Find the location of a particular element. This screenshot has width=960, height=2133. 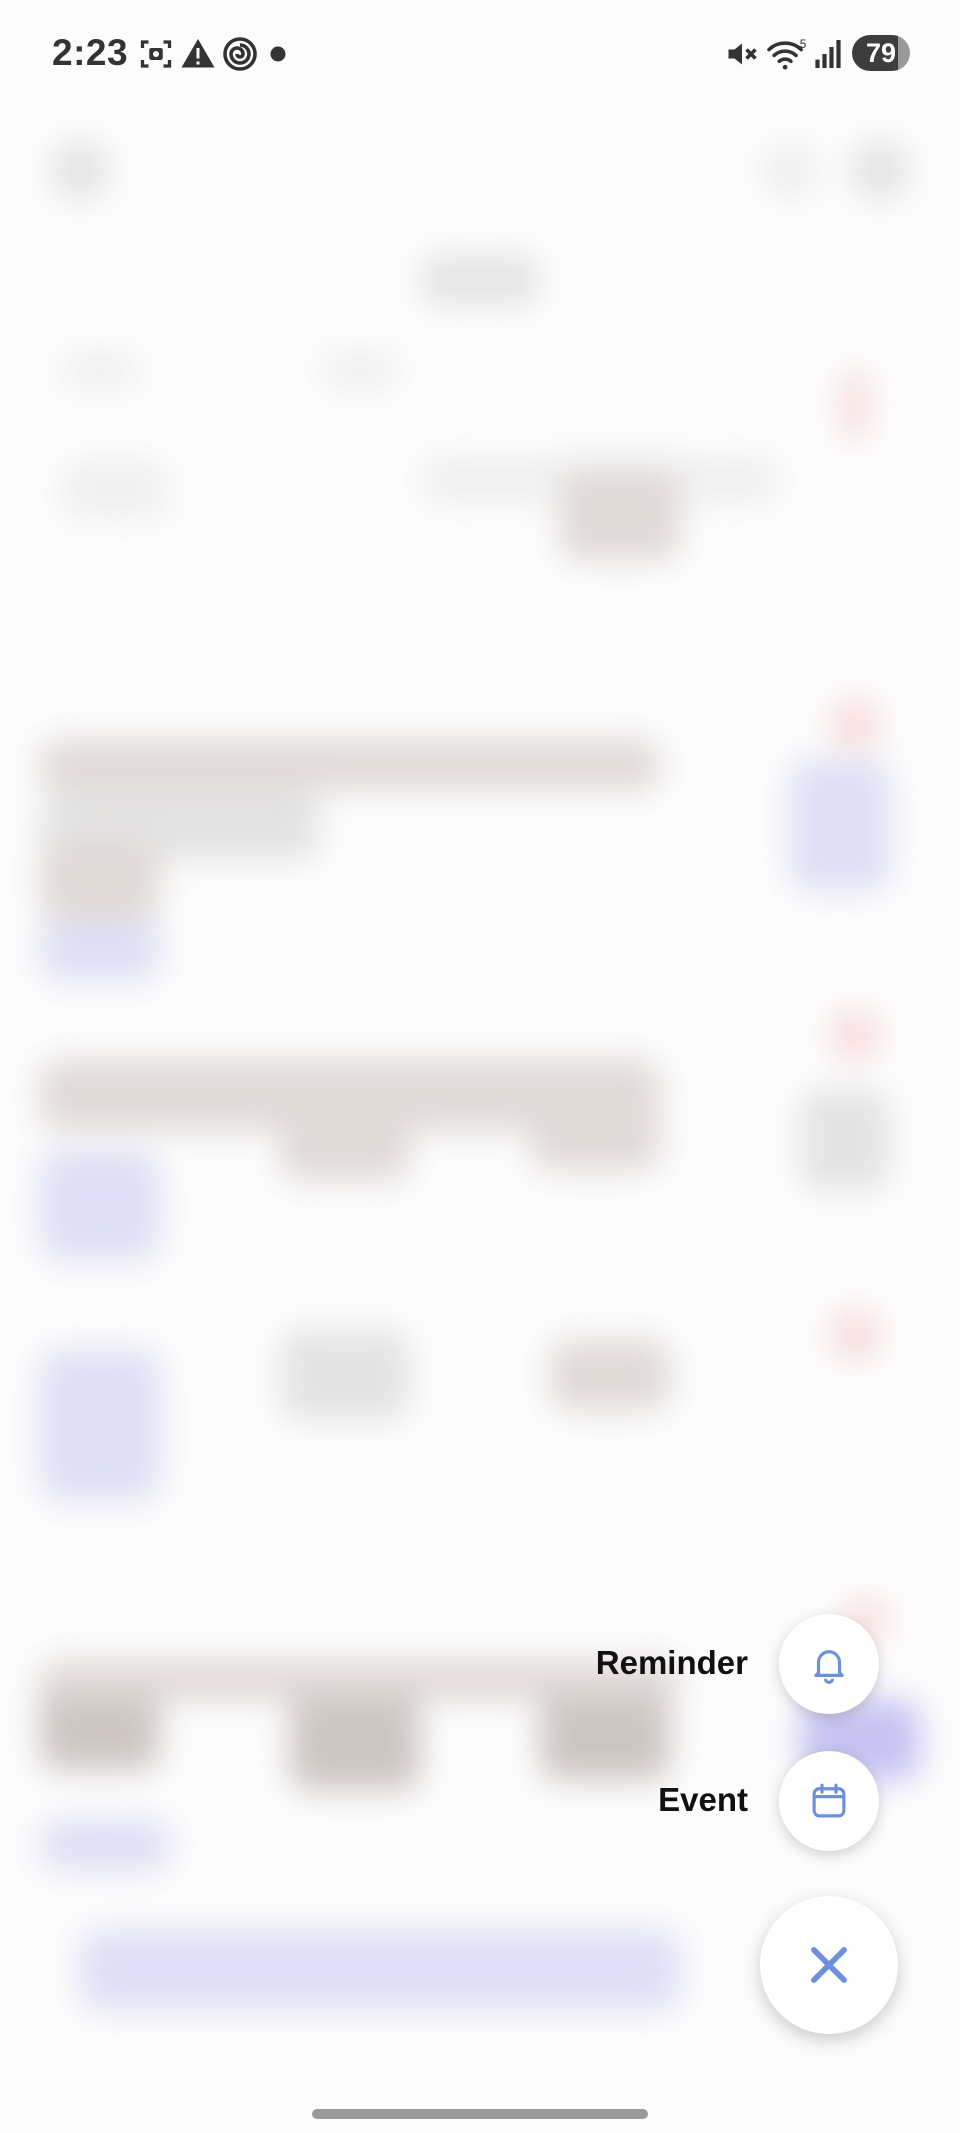

spiral-icon is located at coordinates (240, 54).